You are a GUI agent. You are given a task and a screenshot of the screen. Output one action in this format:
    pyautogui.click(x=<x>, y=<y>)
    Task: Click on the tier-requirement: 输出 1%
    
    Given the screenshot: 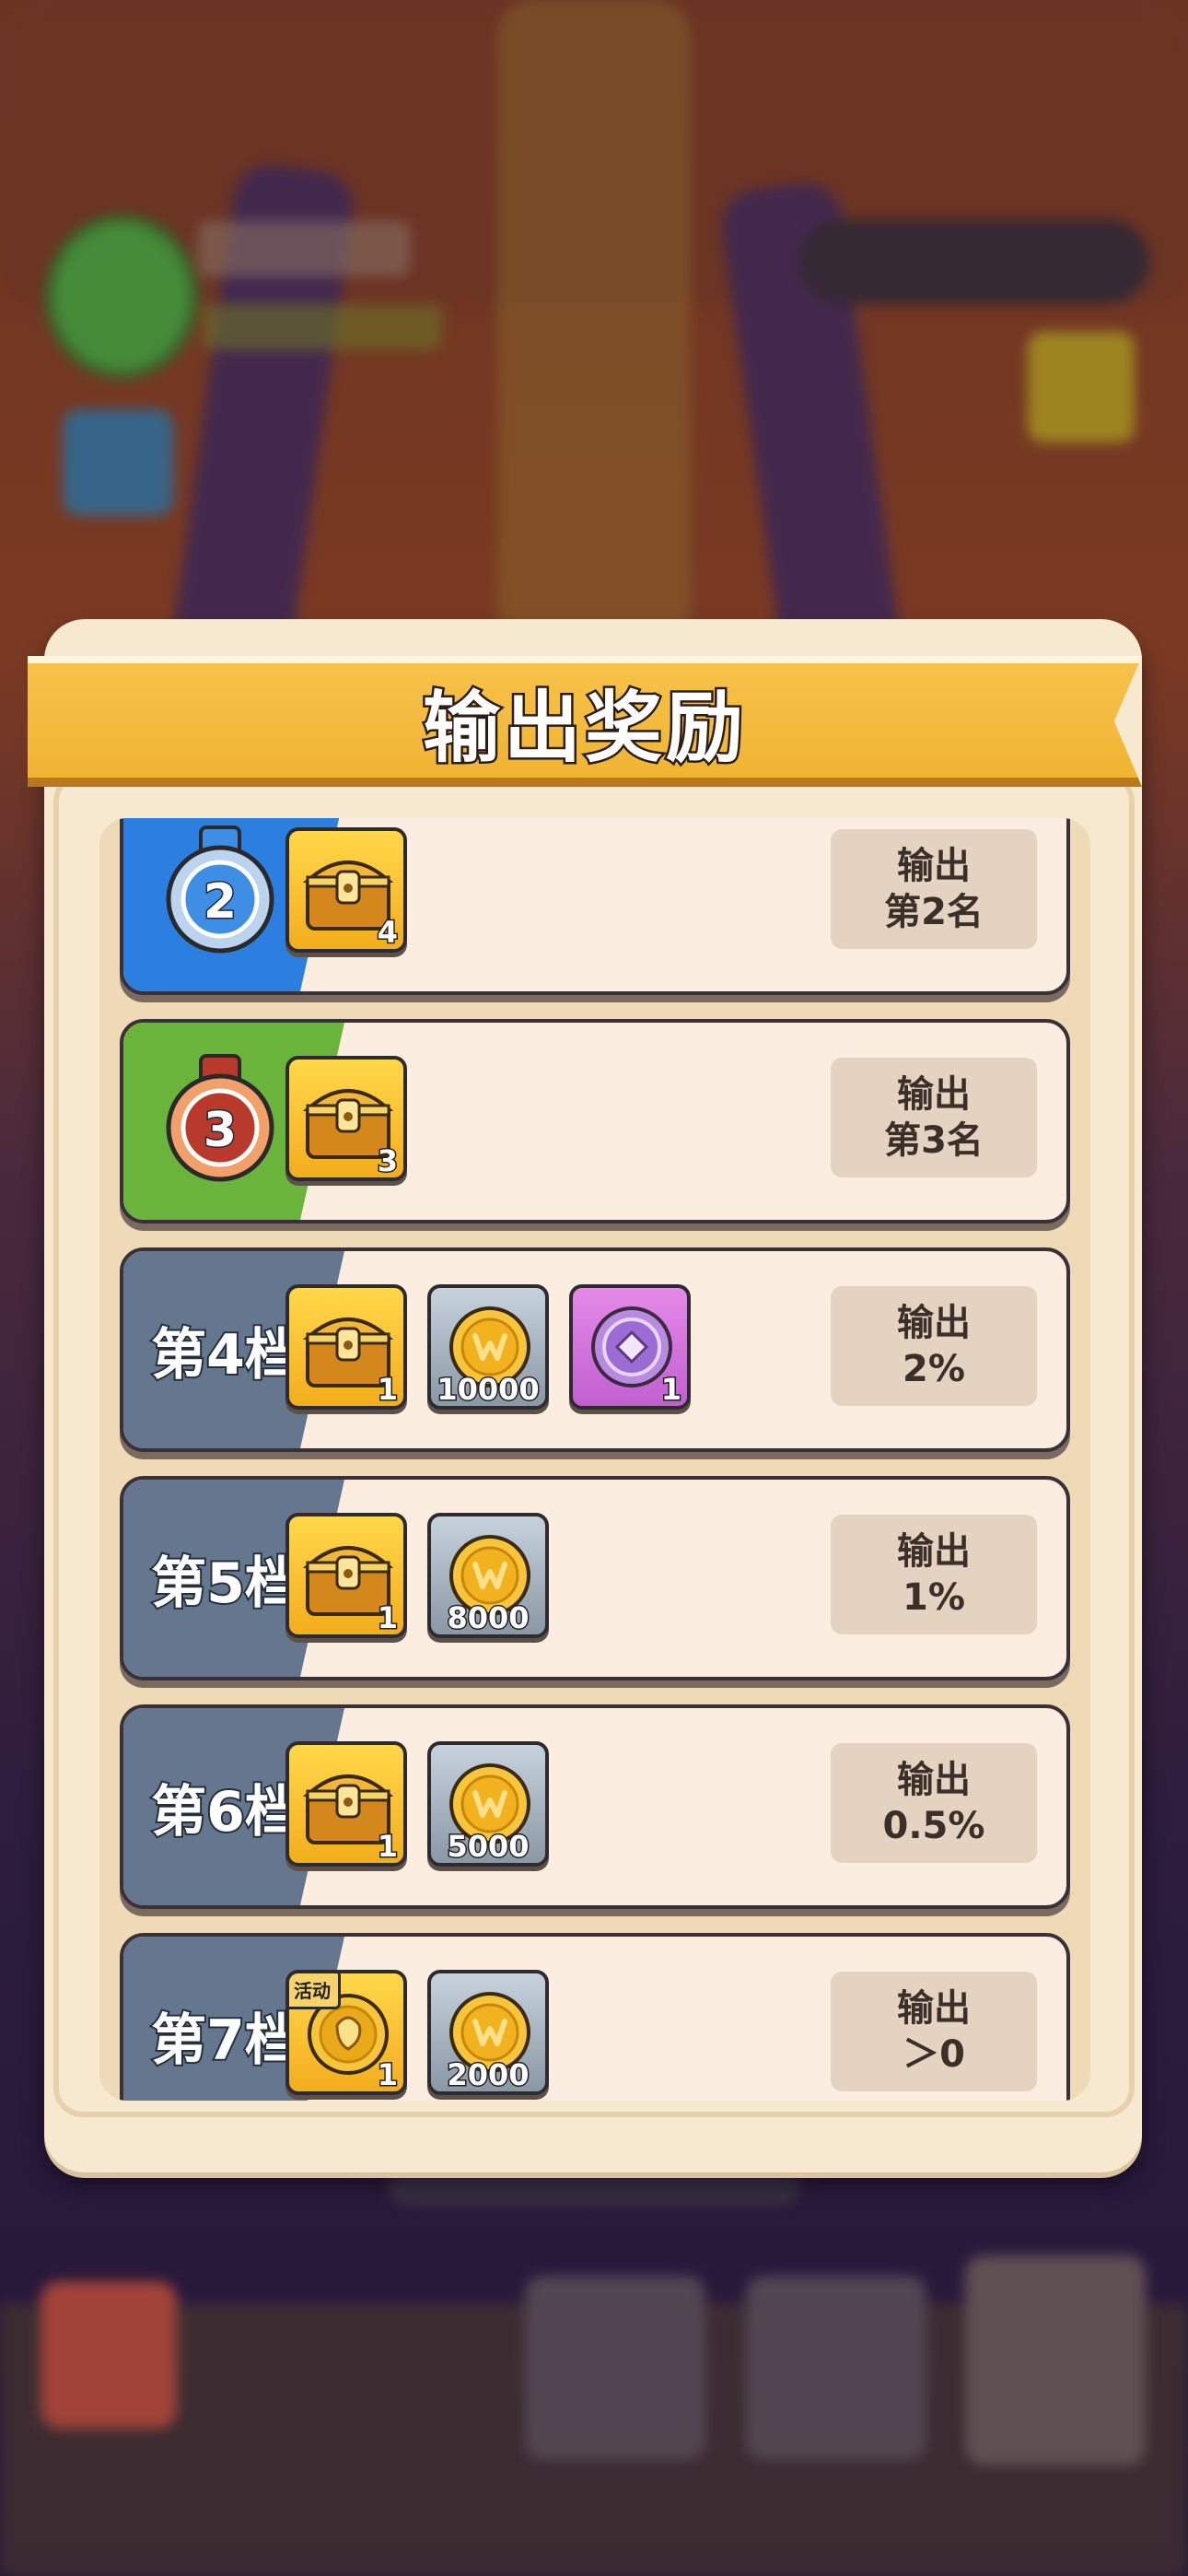 What is the action you would take?
    pyautogui.click(x=934, y=1574)
    